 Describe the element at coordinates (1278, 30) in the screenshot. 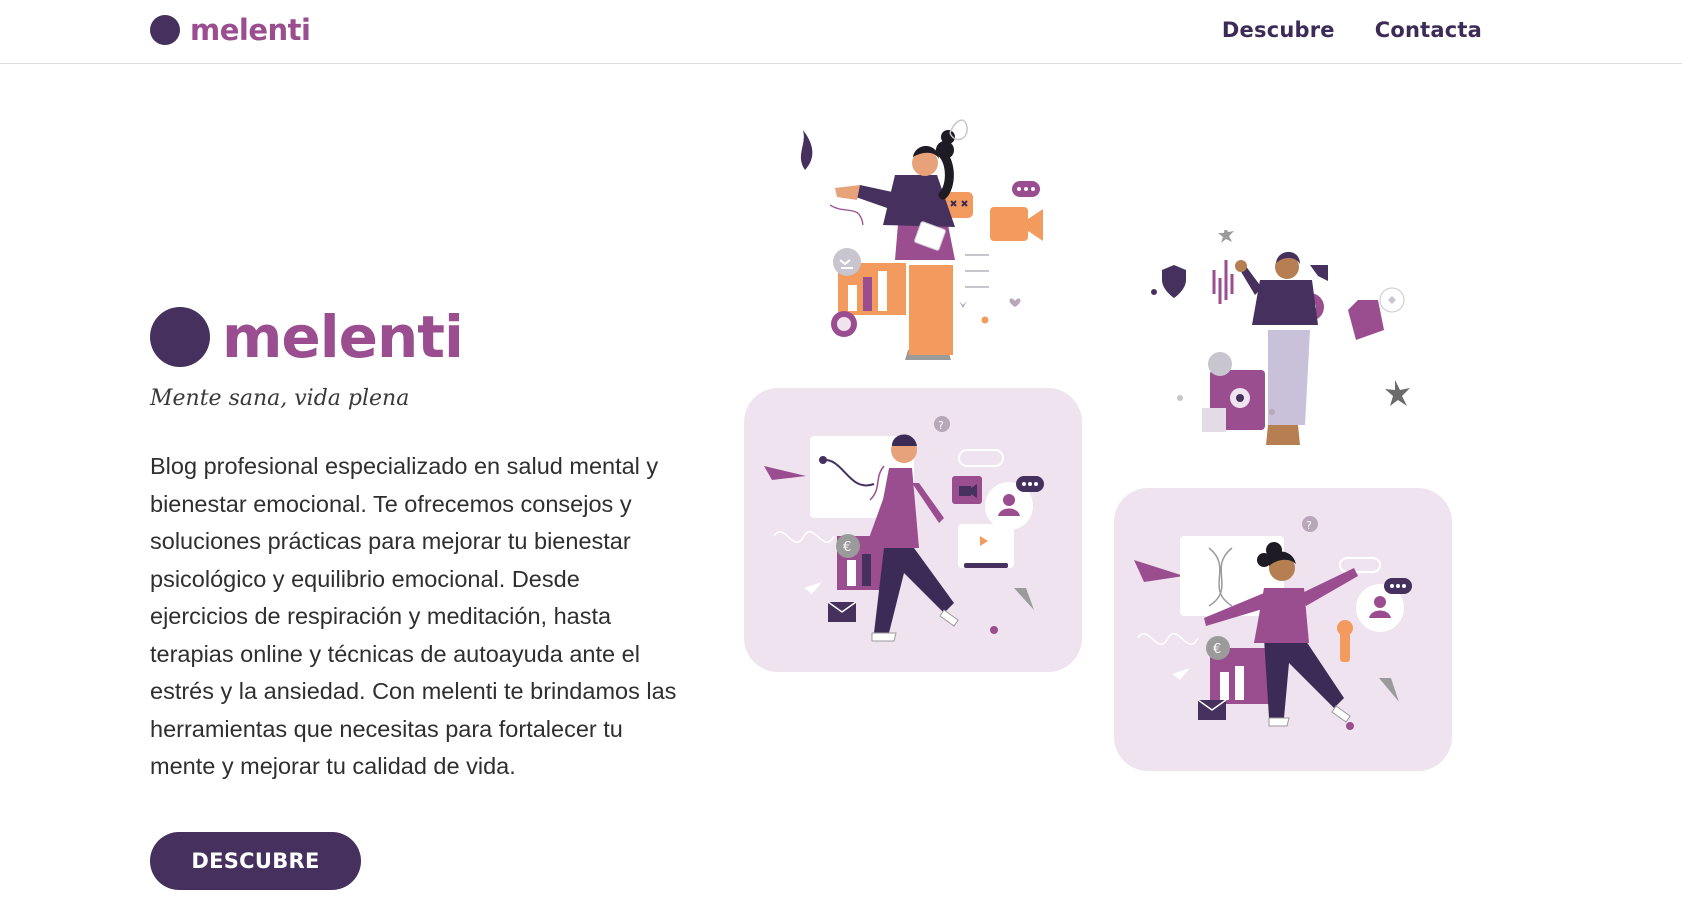

I see `nav-link-descubre: Descubre` at that location.